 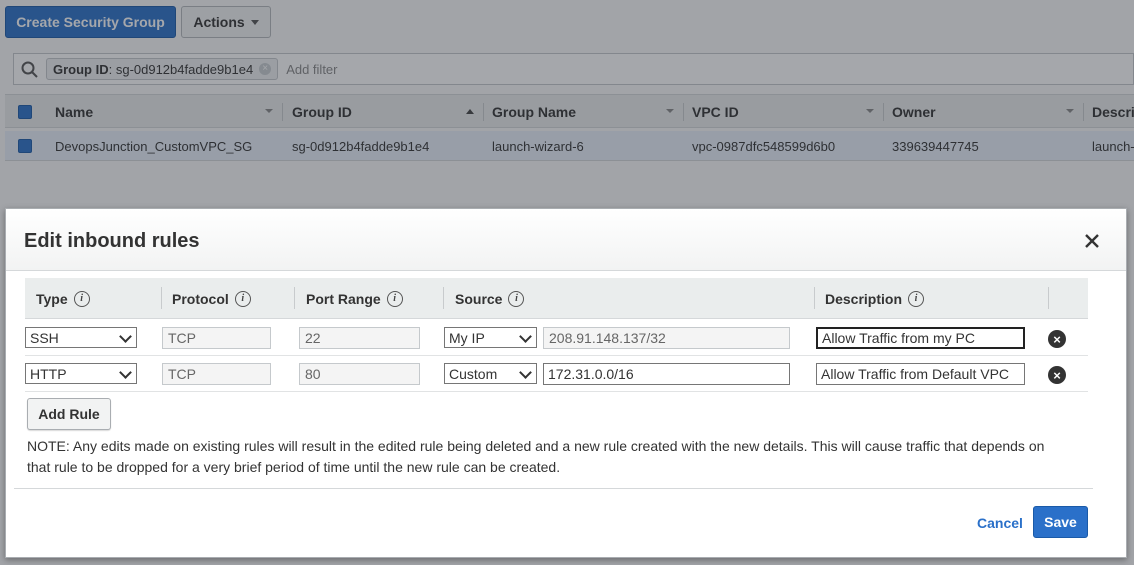 I want to click on description-input: Allow Traffic from Default VPC, so click(x=920, y=374).